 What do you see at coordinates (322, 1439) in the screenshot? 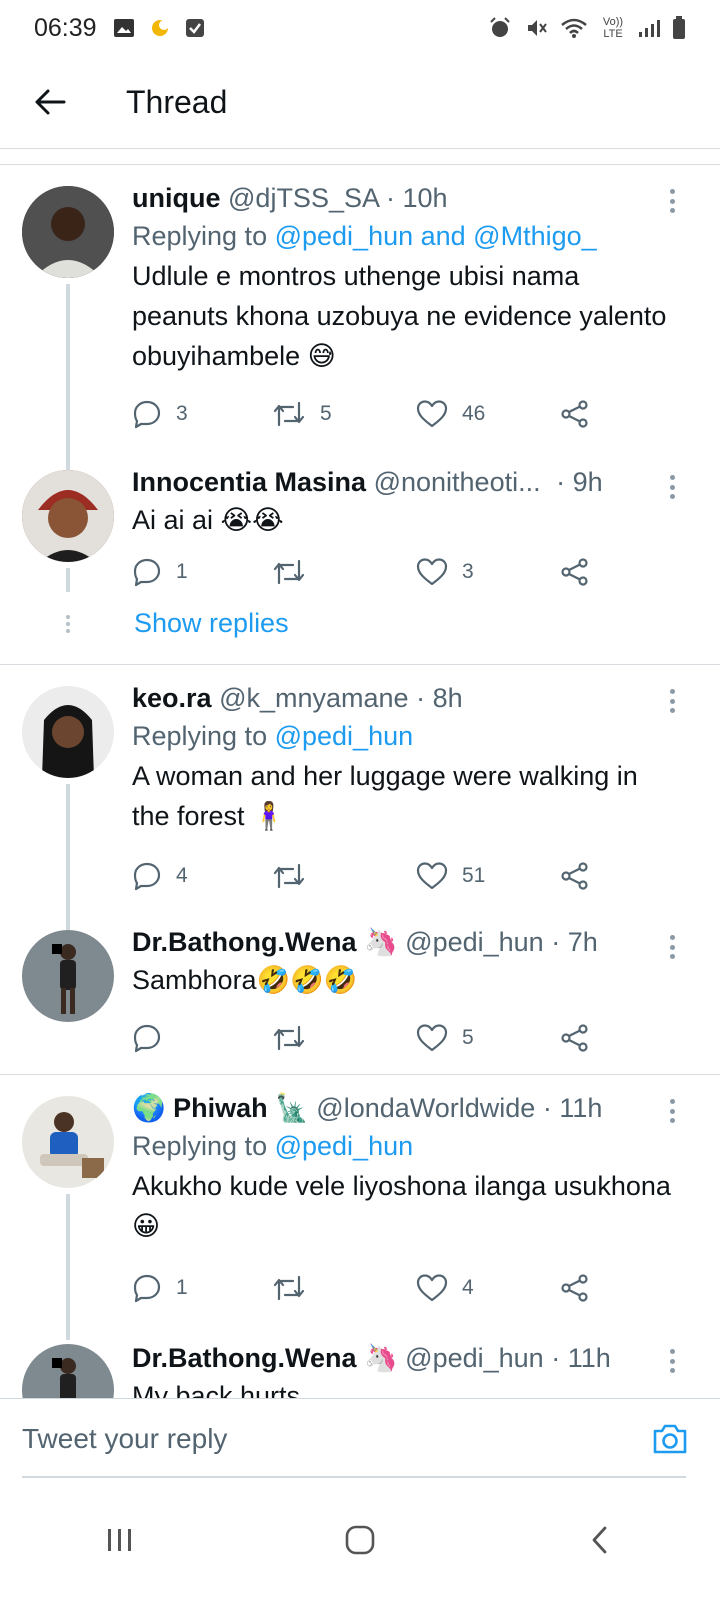
I see `tweet-reply-input` at bounding box center [322, 1439].